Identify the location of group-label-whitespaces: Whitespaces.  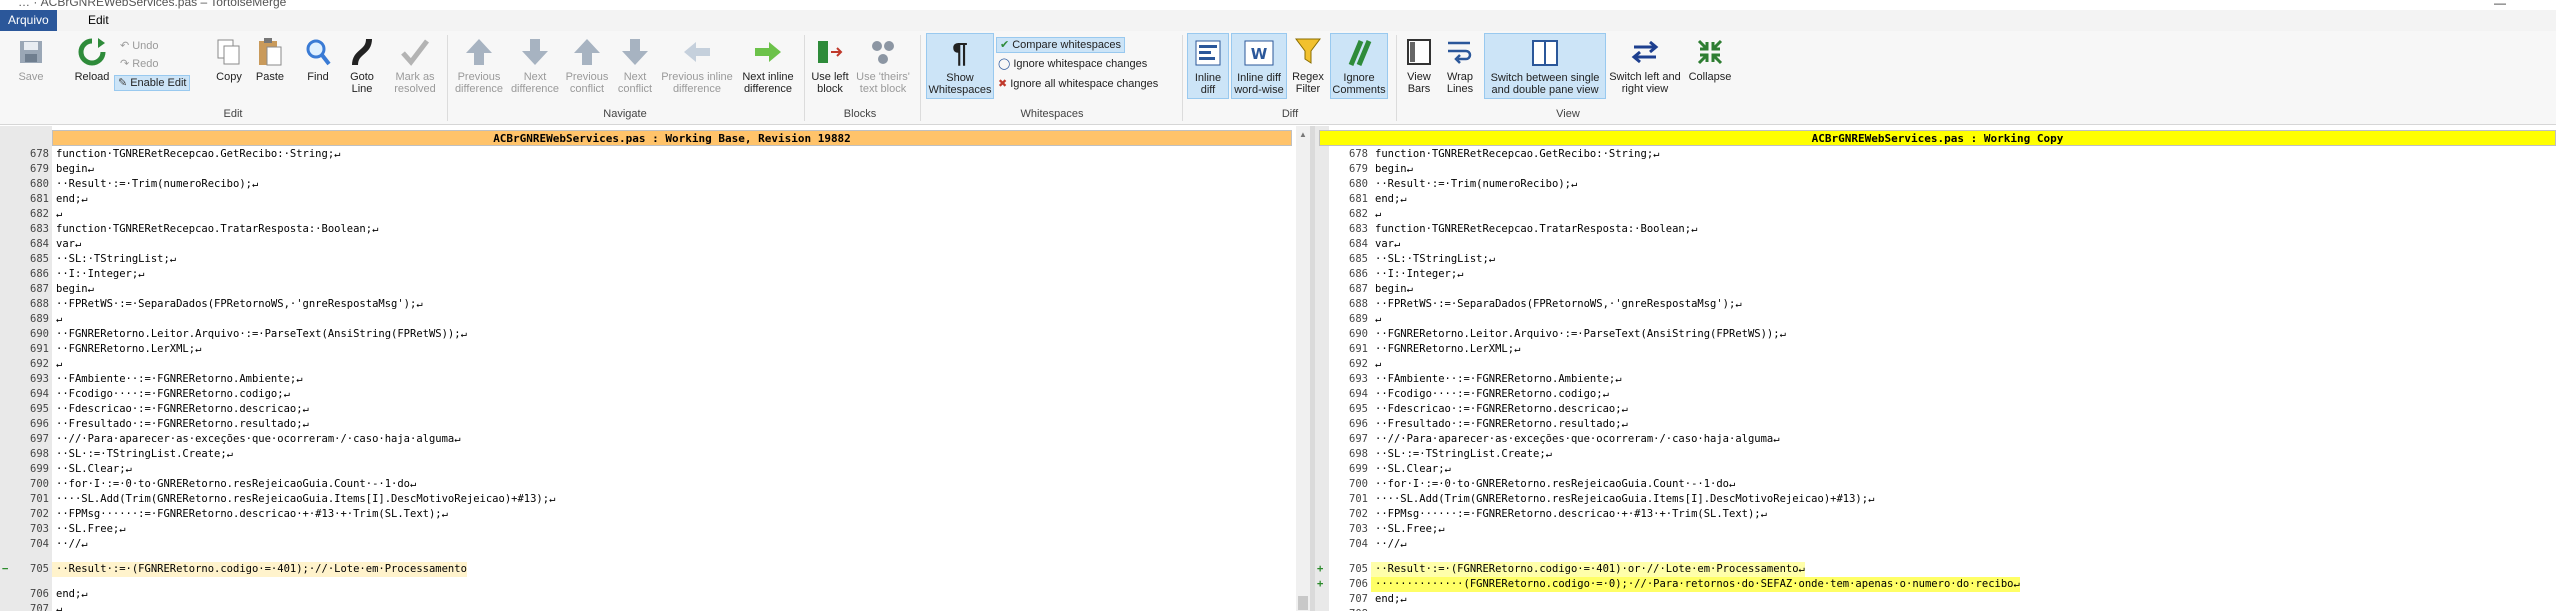
(1052, 114).